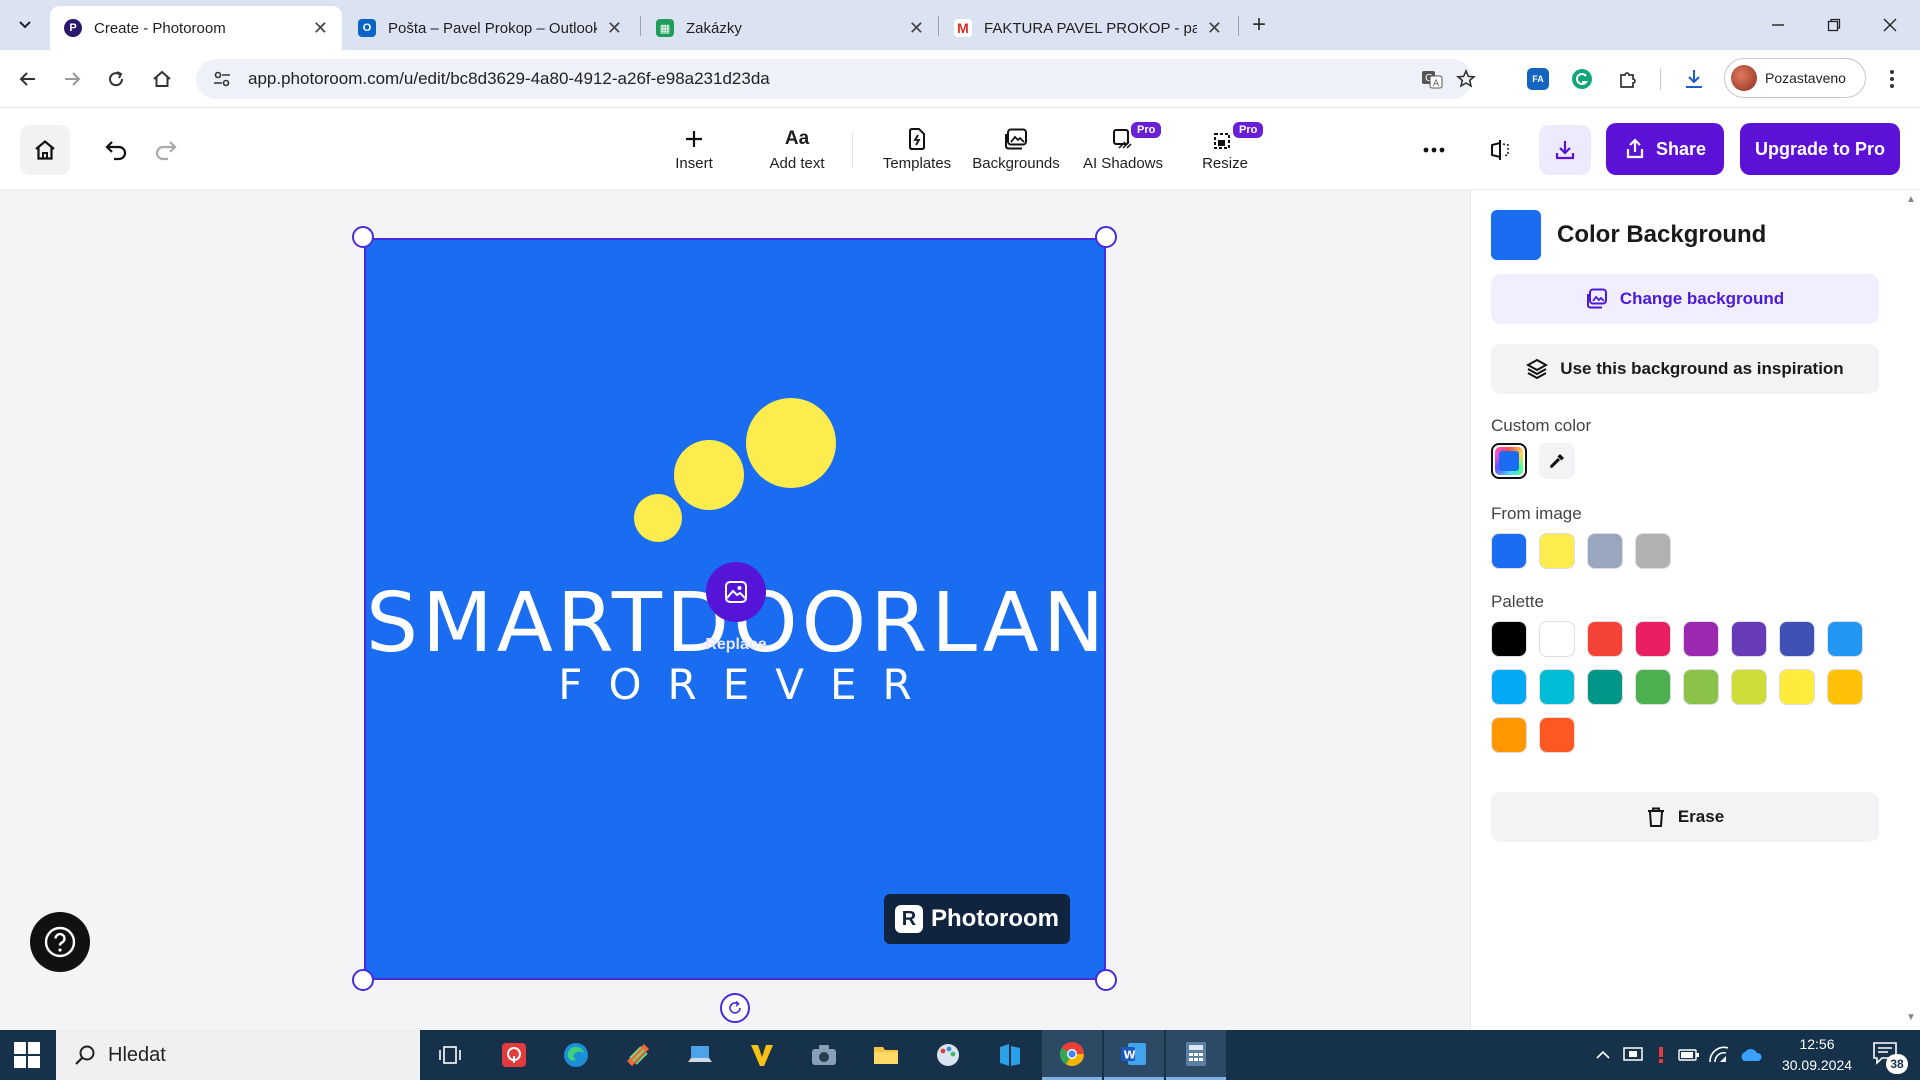  What do you see at coordinates (1196, 1055) in the screenshot?
I see `calculator-app-icon` at bounding box center [1196, 1055].